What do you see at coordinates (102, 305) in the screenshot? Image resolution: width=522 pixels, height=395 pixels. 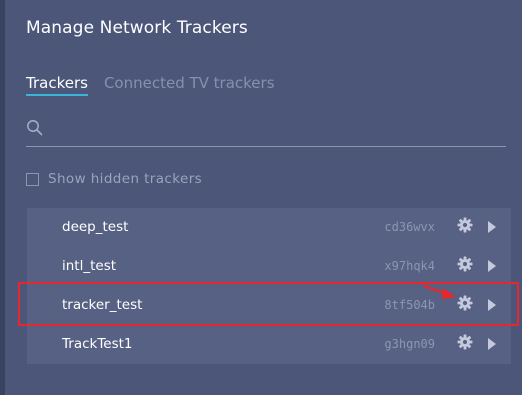 I see `tracker-name: tracker_test` at bounding box center [102, 305].